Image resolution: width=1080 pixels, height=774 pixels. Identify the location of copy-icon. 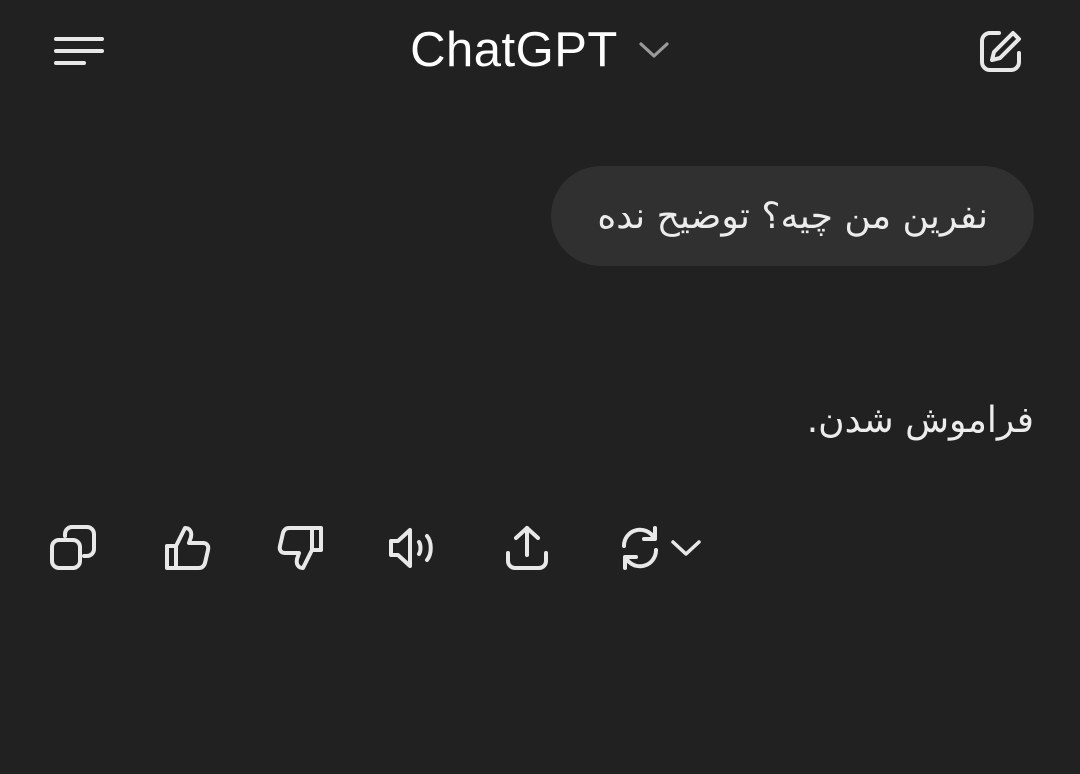
(73, 548).